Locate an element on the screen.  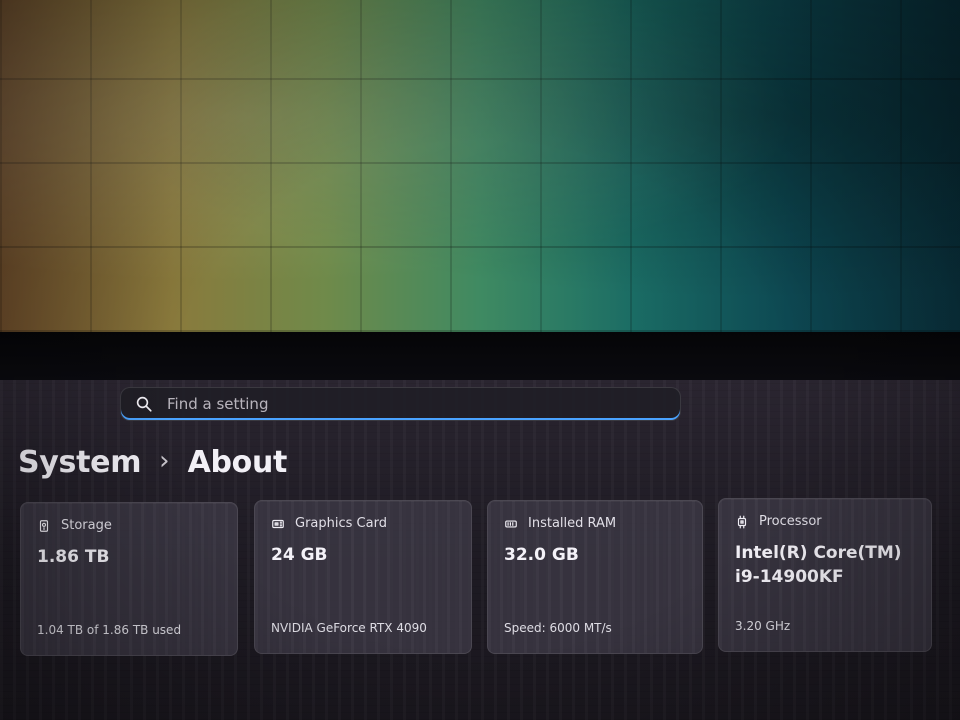
spec-card-installed-ram: Installed RAM 32.0 GB Speed: 6000 MT/s is located at coordinates (595, 577).